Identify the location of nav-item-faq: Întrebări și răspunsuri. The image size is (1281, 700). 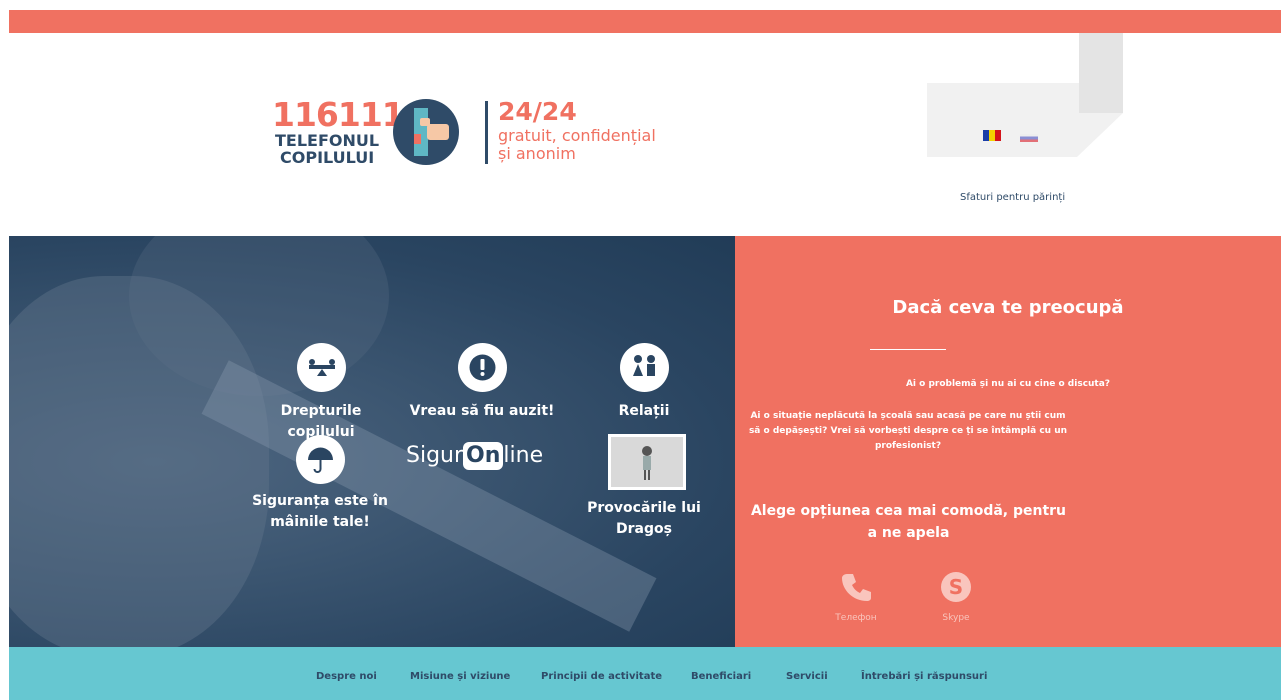
(924, 676).